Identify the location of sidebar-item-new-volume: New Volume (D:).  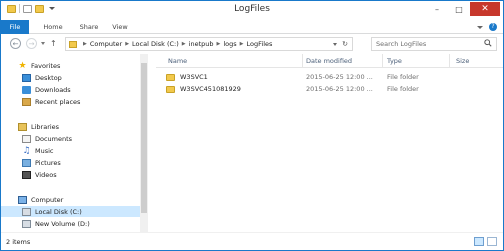
(70, 223).